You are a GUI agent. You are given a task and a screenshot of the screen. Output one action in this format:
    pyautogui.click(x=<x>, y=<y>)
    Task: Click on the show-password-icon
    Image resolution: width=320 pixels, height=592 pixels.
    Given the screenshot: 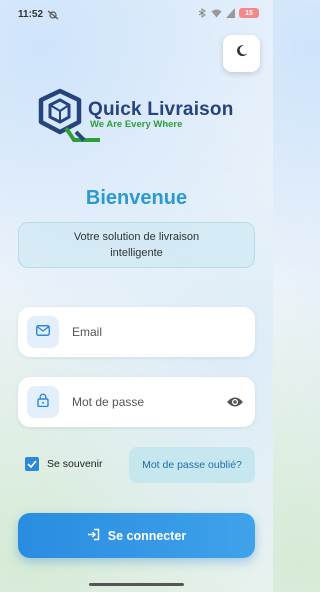 What is the action you would take?
    pyautogui.click(x=235, y=402)
    